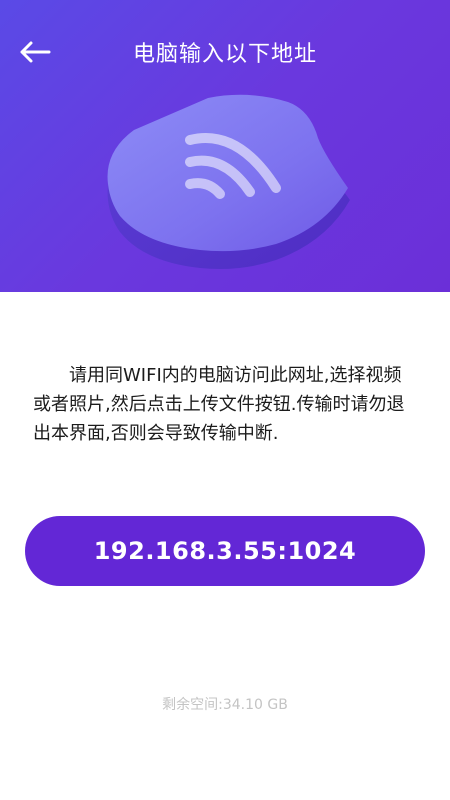 This screenshot has width=450, height=800. I want to click on wifi-shield-illustration, so click(228, 181).